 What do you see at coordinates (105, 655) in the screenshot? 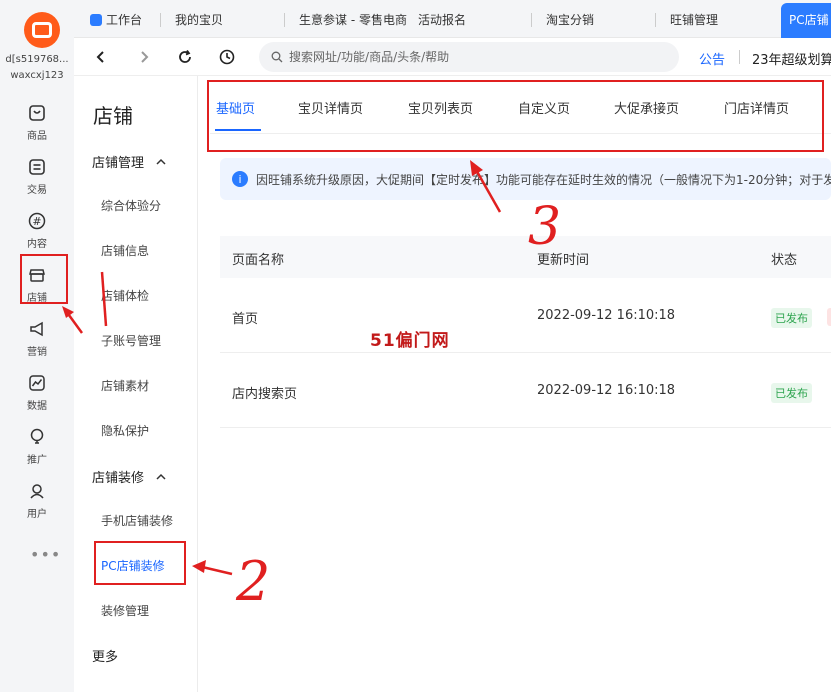
I see `subnav-more: 更多` at bounding box center [105, 655].